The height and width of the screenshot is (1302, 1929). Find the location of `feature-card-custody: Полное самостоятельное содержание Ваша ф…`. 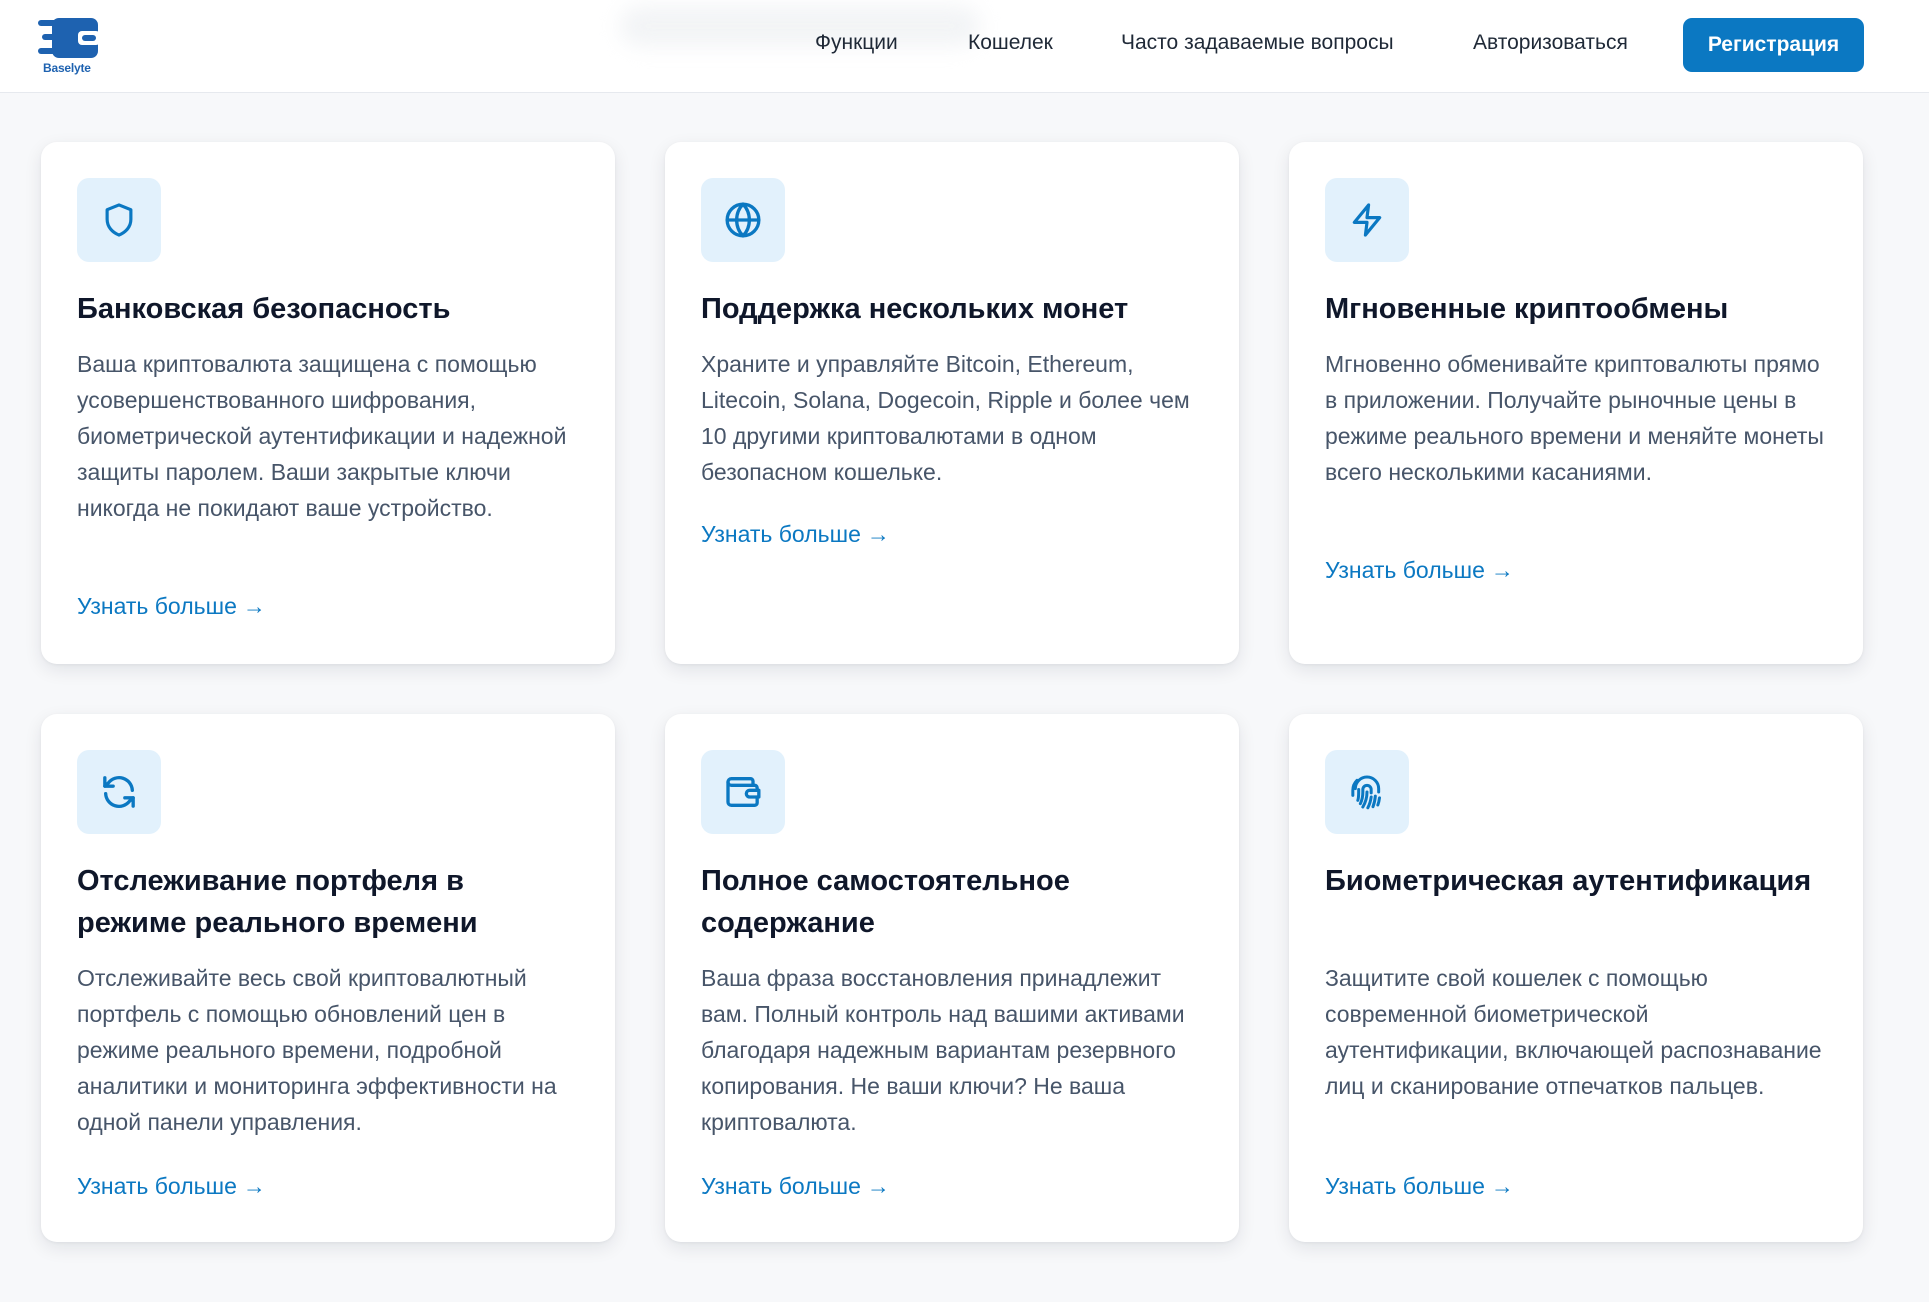

feature-card-custody: Полное самостоятельное содержание Ваша ф… is located at coordinates (952, 978).